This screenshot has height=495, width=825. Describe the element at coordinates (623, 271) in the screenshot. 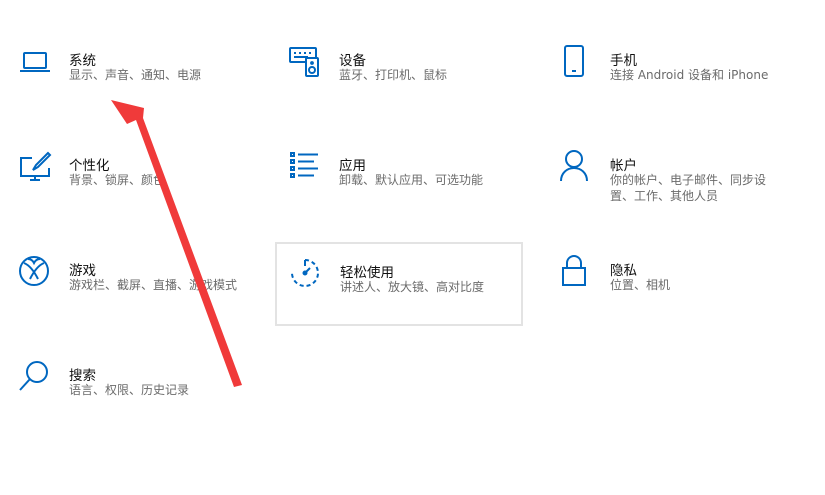

I see `tile-title: 隐私` at that location.